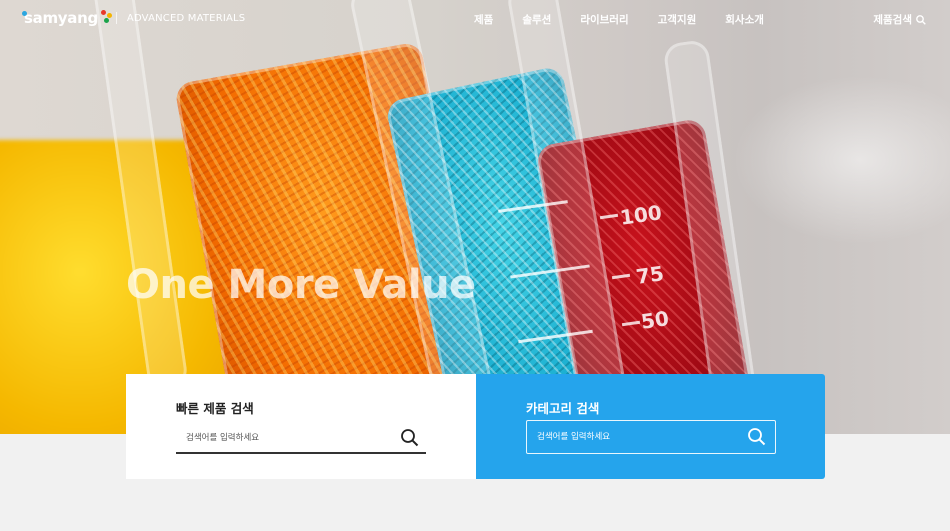  What do you see at coordinates (650, 275) in the screenshot?
I see `scale-mark-75: 75` at bounding box center [650, 275].